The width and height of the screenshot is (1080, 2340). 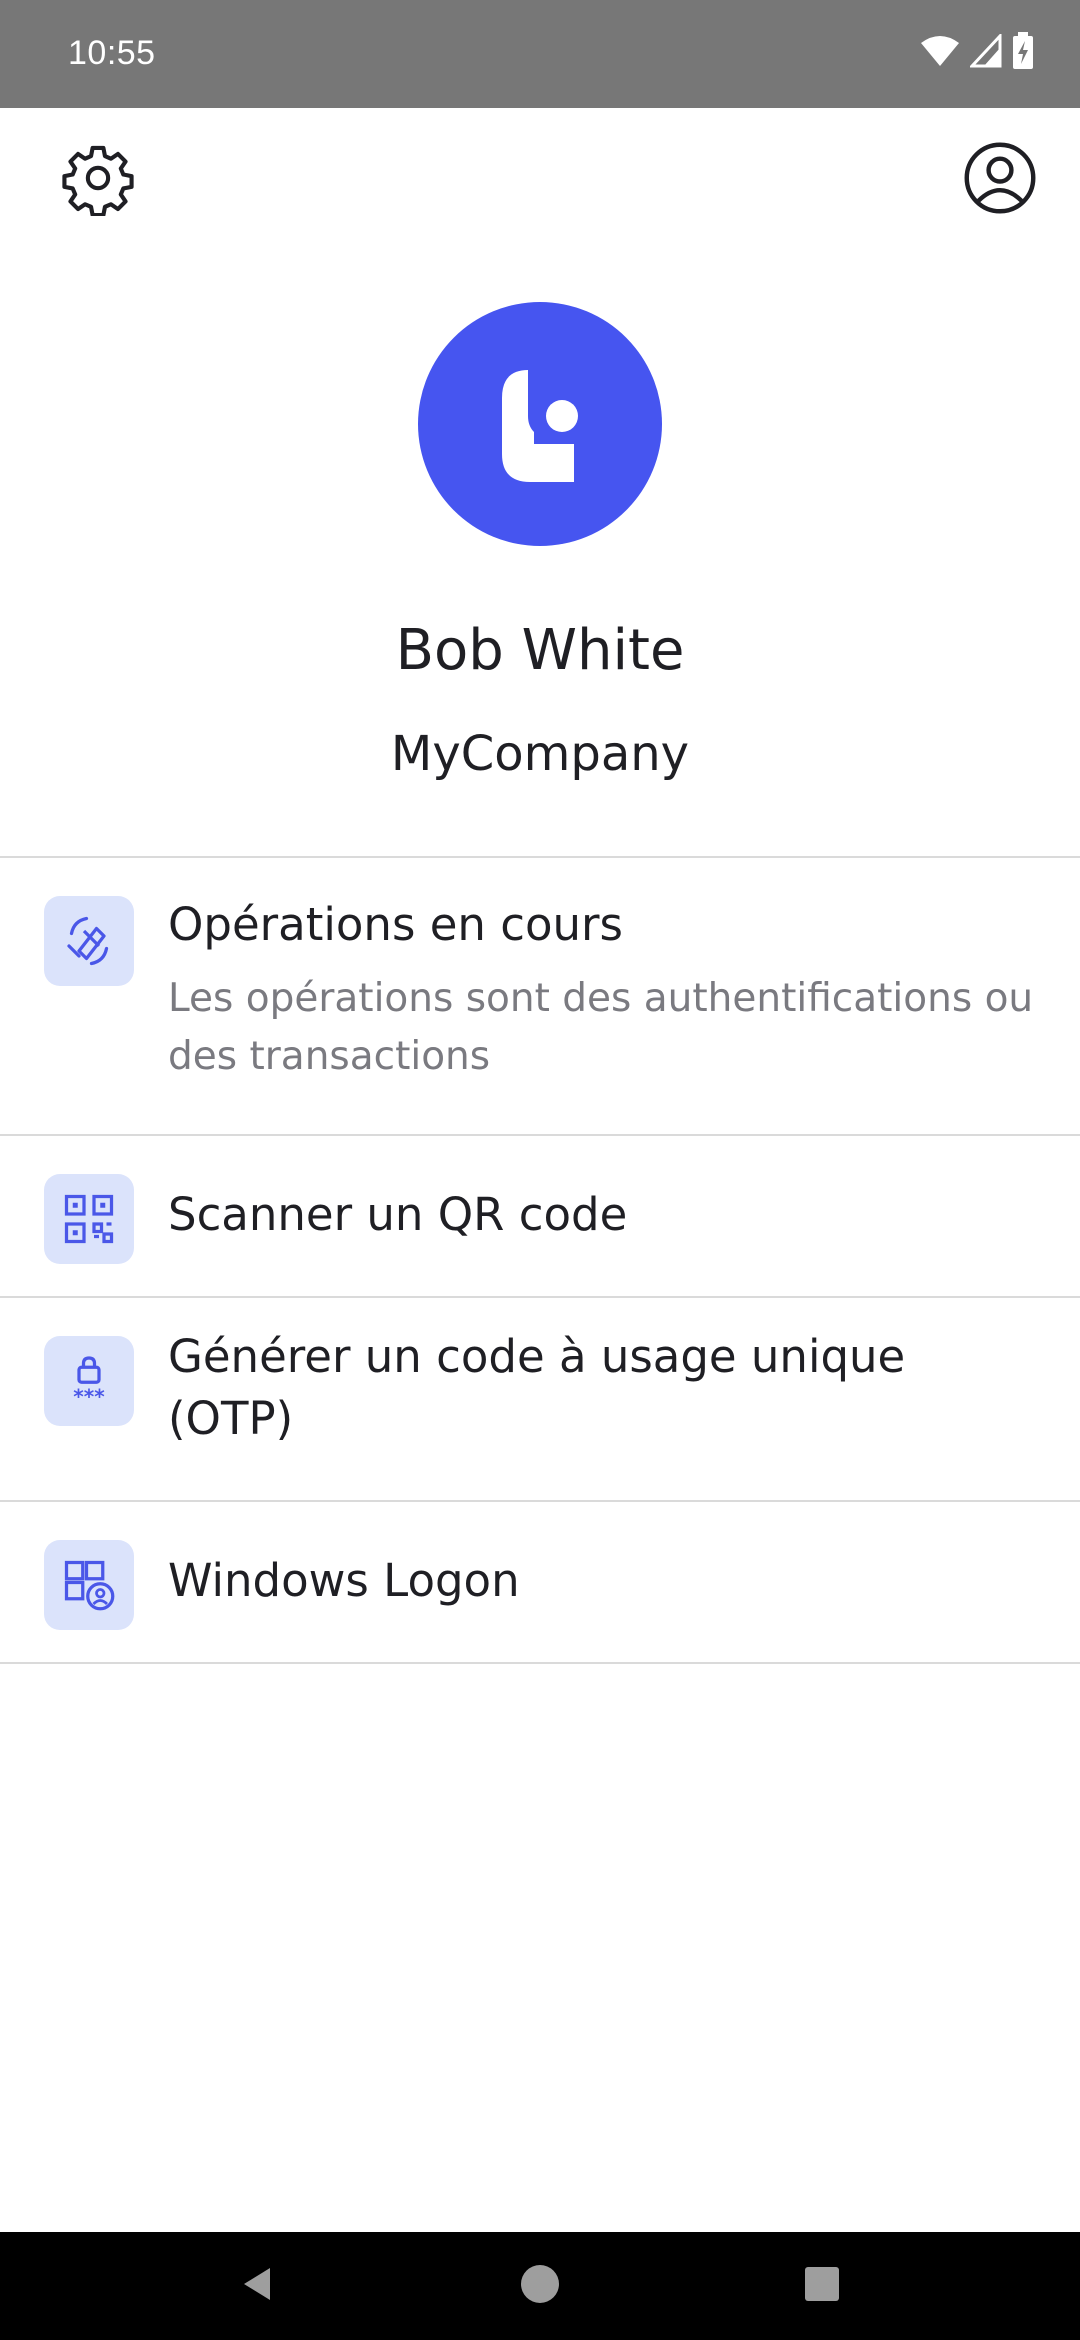 I want to click on menu-item-title: Windows Logon, so click(x=344, y=1580).